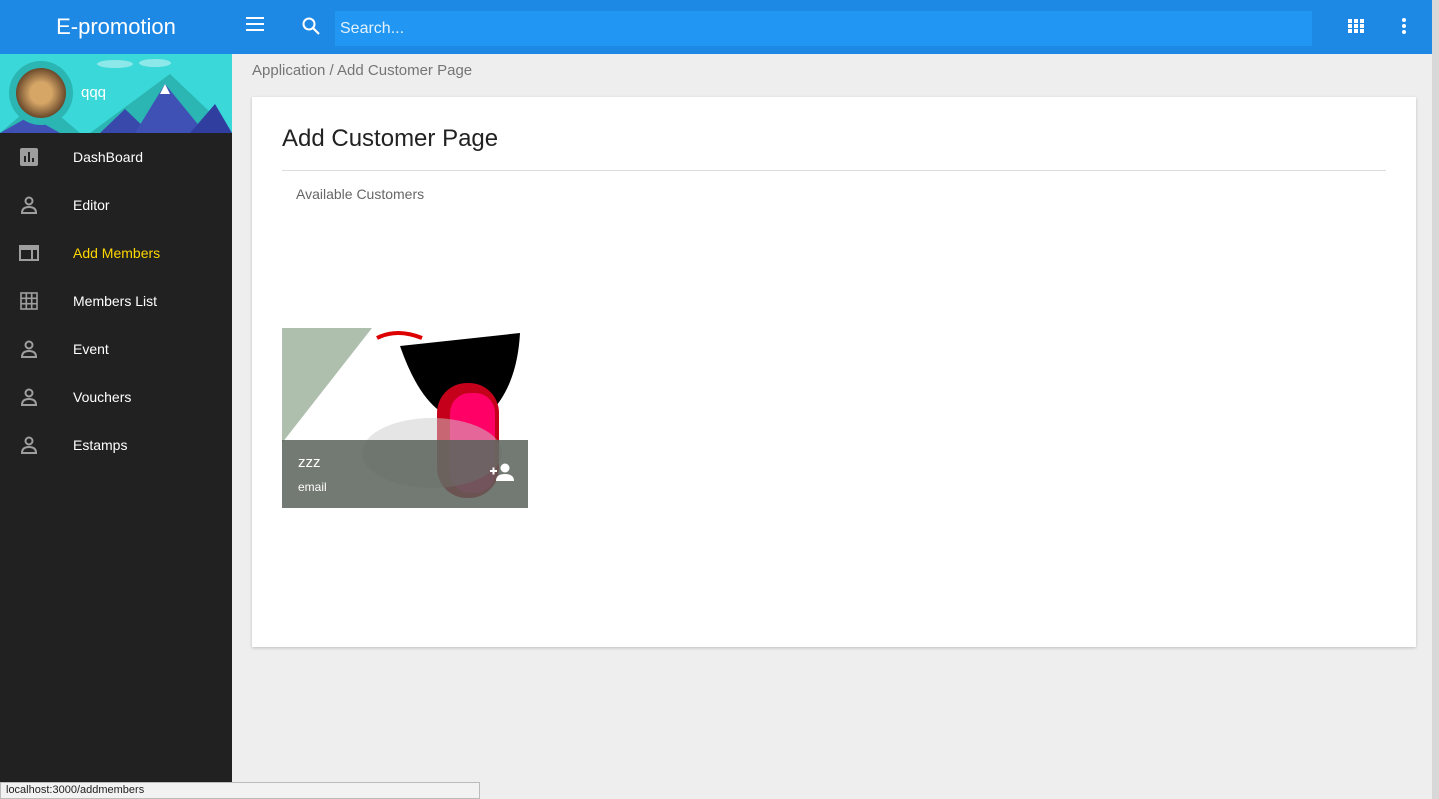  I want to click on search-input, so click(823, 28).